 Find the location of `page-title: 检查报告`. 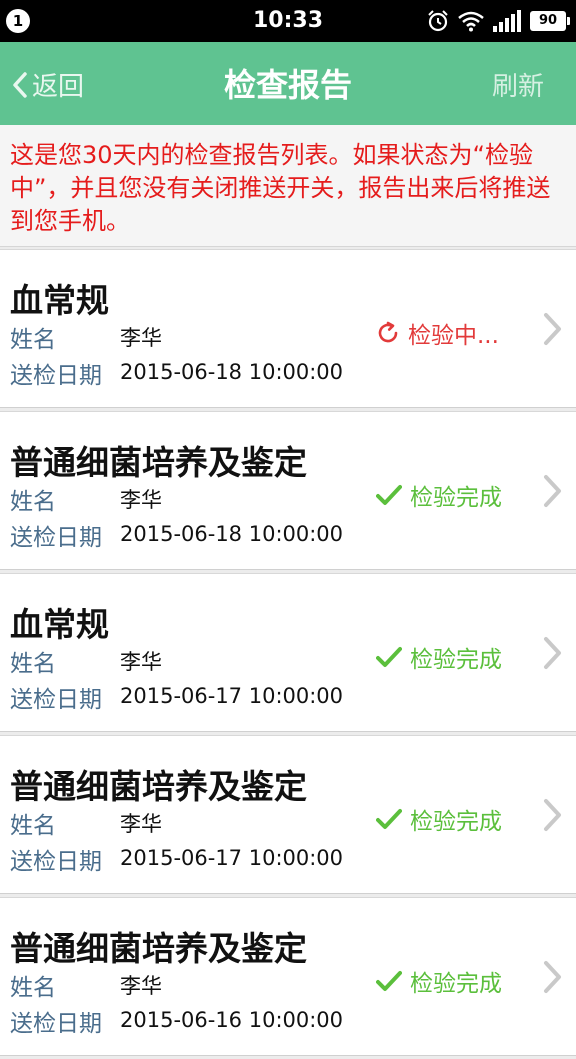

page-title: 检查报告 is located at coordinates (287, 85).